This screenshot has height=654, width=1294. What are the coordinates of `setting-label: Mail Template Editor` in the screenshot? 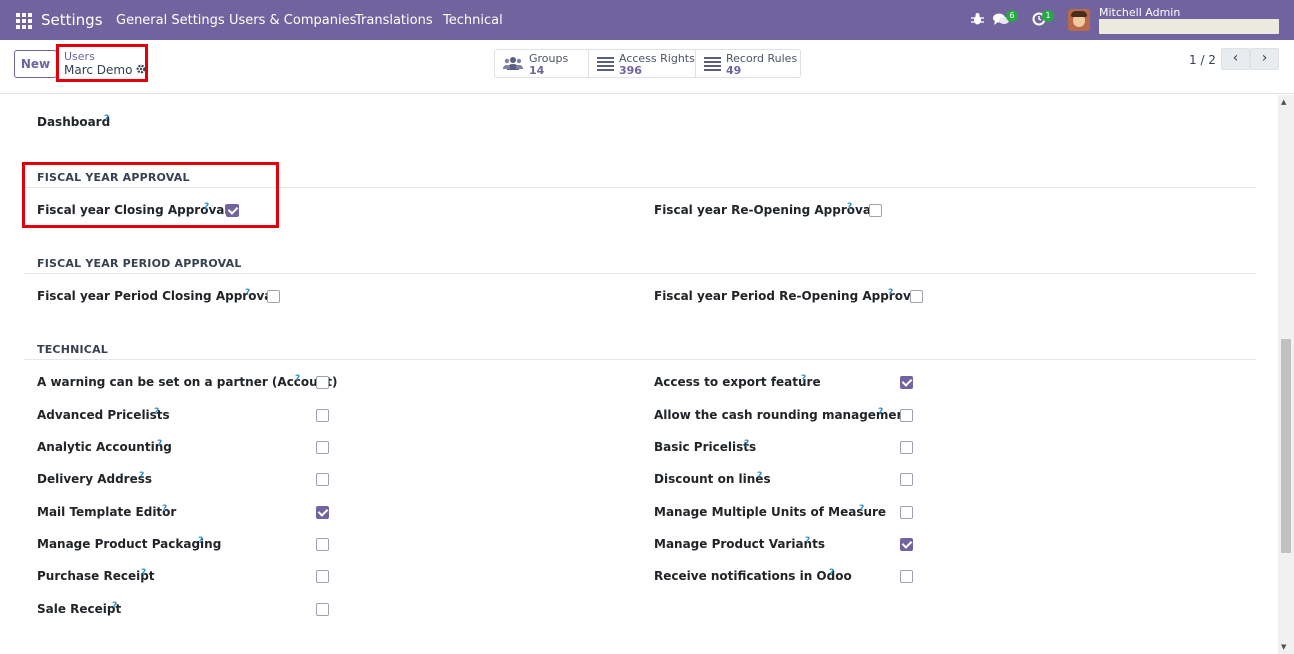 It's located at (107, 512).